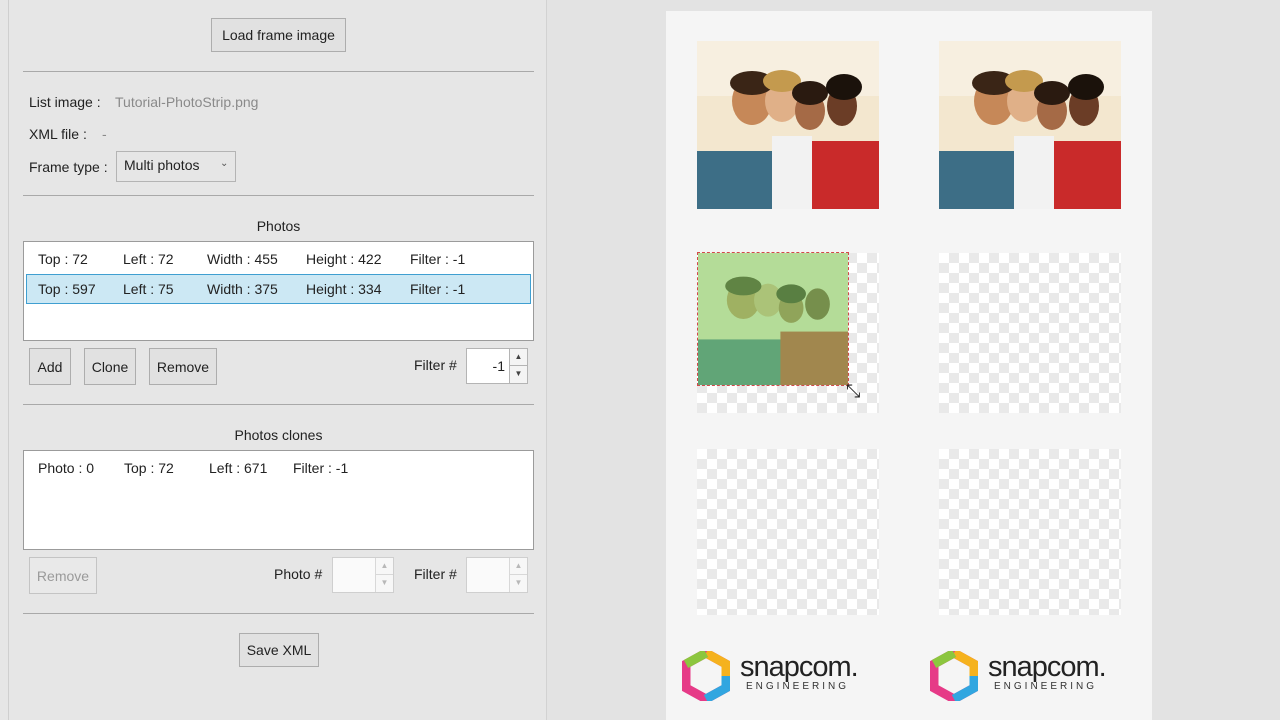 The height and width of the screenshot is (720, 1280). Describe the element at coordinates (321, 468) in the screenshot. I see `clone-filter: Filter : -1` at that location.